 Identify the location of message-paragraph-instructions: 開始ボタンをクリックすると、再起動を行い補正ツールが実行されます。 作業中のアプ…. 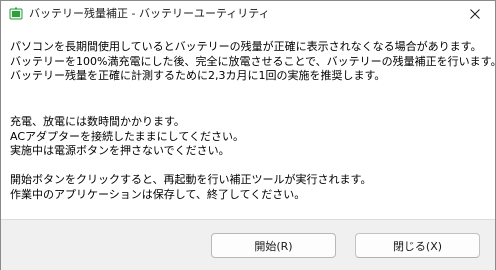
(190, 187).